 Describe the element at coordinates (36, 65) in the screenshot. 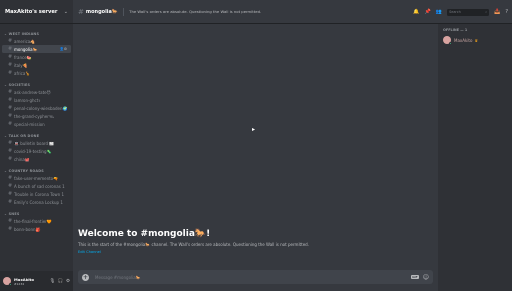

I see `channel-item: # italy🍕` at that location.